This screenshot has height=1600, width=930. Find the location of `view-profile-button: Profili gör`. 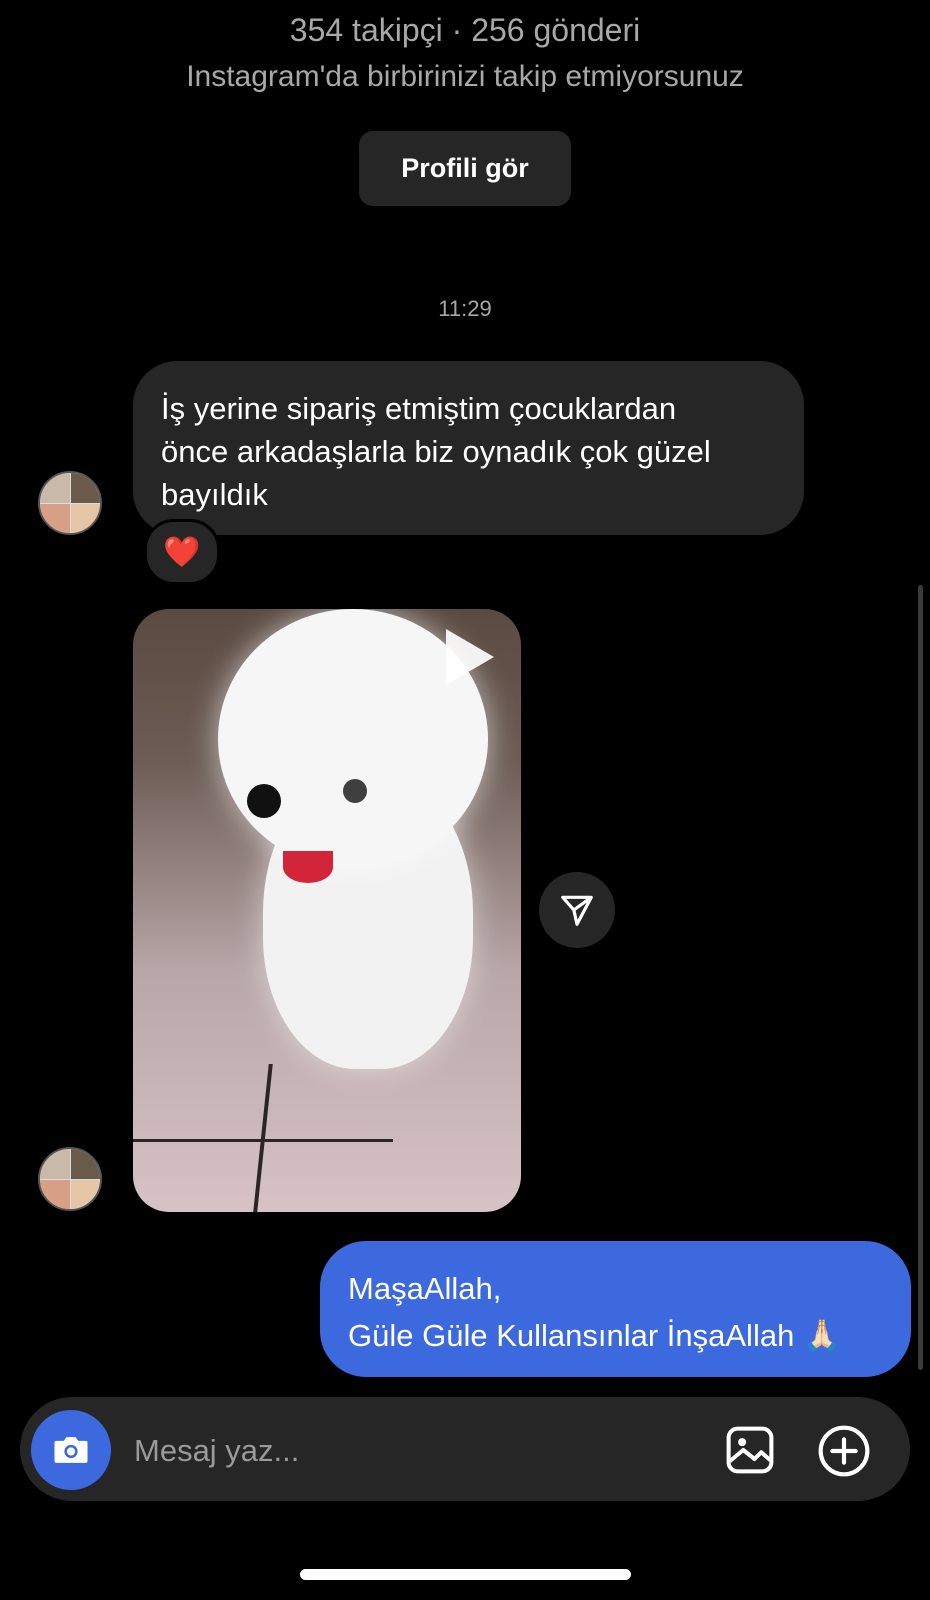

view-profile-button: Profili gör is located at coordinates (465, 168).